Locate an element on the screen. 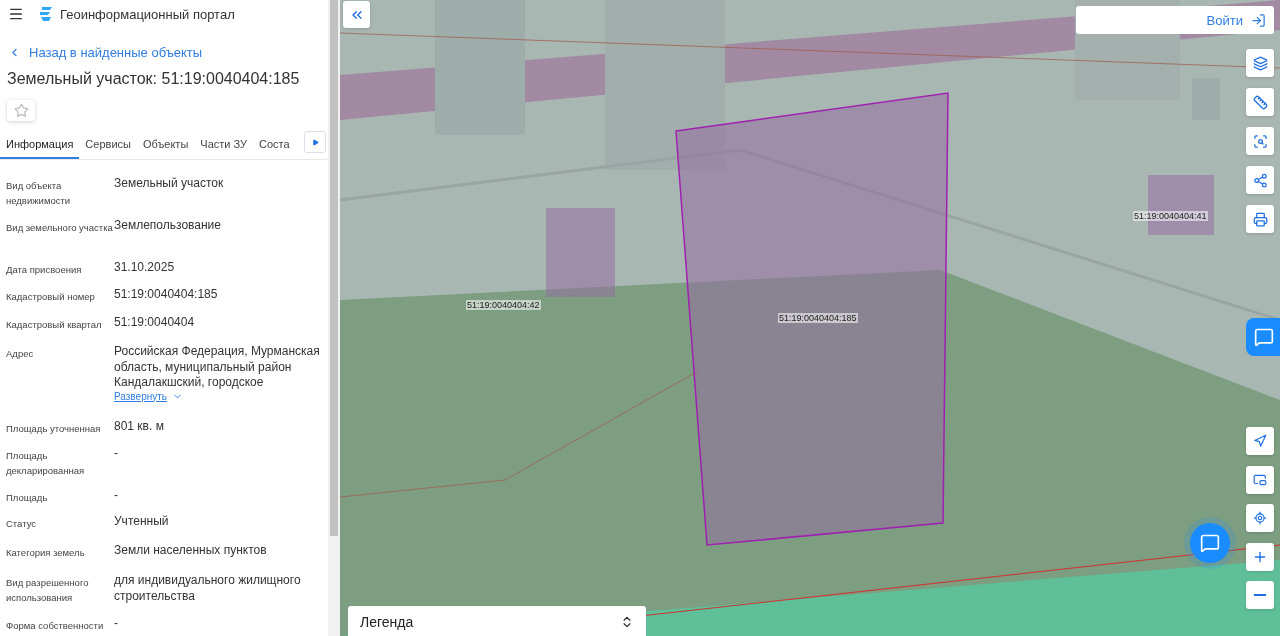 The height and width of the screenshot is (636, 1280). logo-icon is located at coordinates (46, 14).